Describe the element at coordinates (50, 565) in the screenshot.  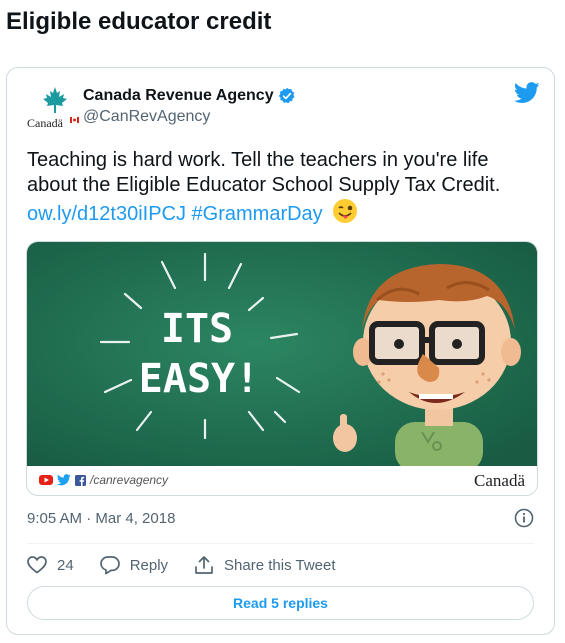
I see `like-button: 24` at that location.